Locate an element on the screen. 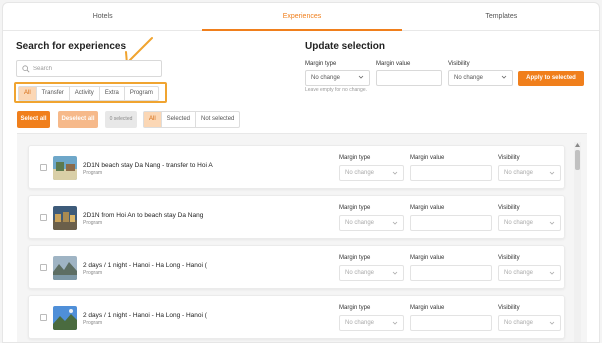 This screenshot has height=343, width=602. tab-bar: Hotels Experiences Templates is located at coordinates (301, 17).